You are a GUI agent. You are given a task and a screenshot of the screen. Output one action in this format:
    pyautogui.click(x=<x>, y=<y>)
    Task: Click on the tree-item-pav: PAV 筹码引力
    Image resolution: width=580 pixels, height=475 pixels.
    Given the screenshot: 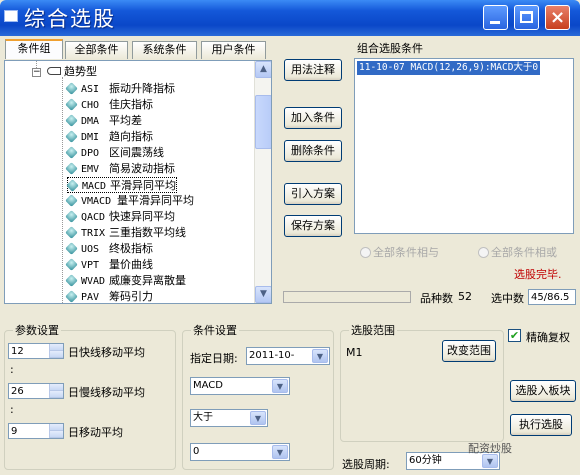 What is the action you would take?
    pyautogui.click(x=109, y=296)
    